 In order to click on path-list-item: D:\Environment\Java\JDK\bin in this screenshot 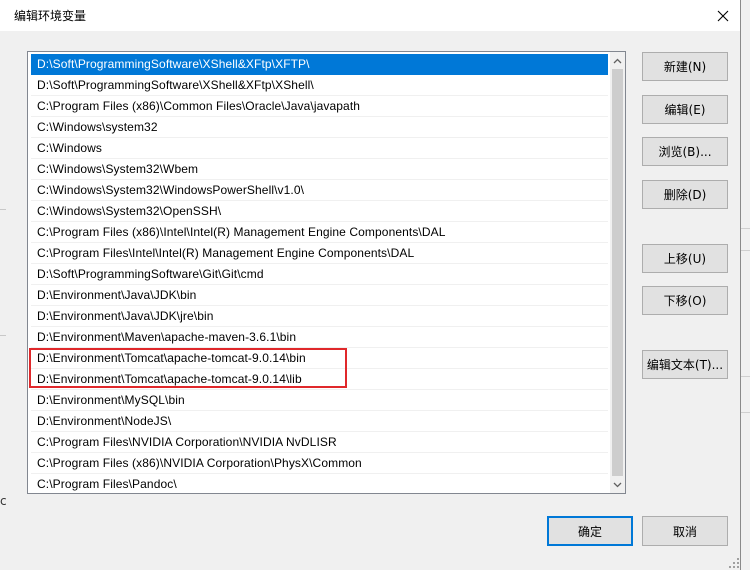, I will do `click(319, 295)`.